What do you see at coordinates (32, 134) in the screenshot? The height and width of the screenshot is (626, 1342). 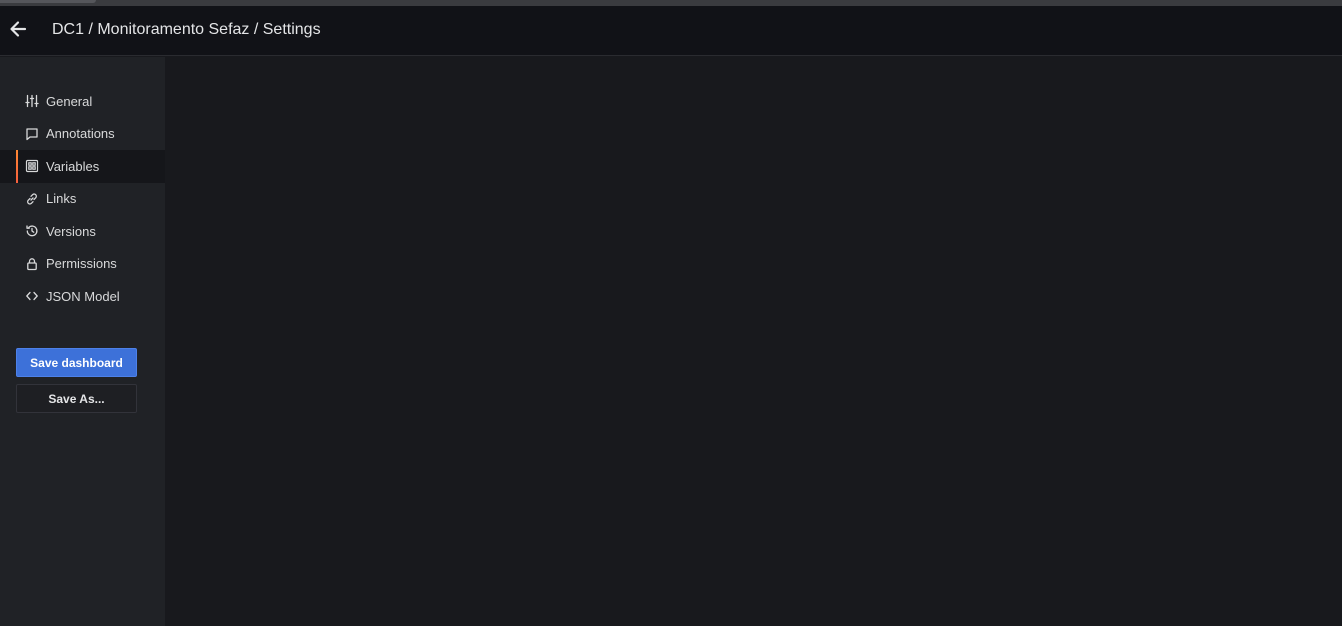 I see `comment-icon` at bounding box center [32, 134].